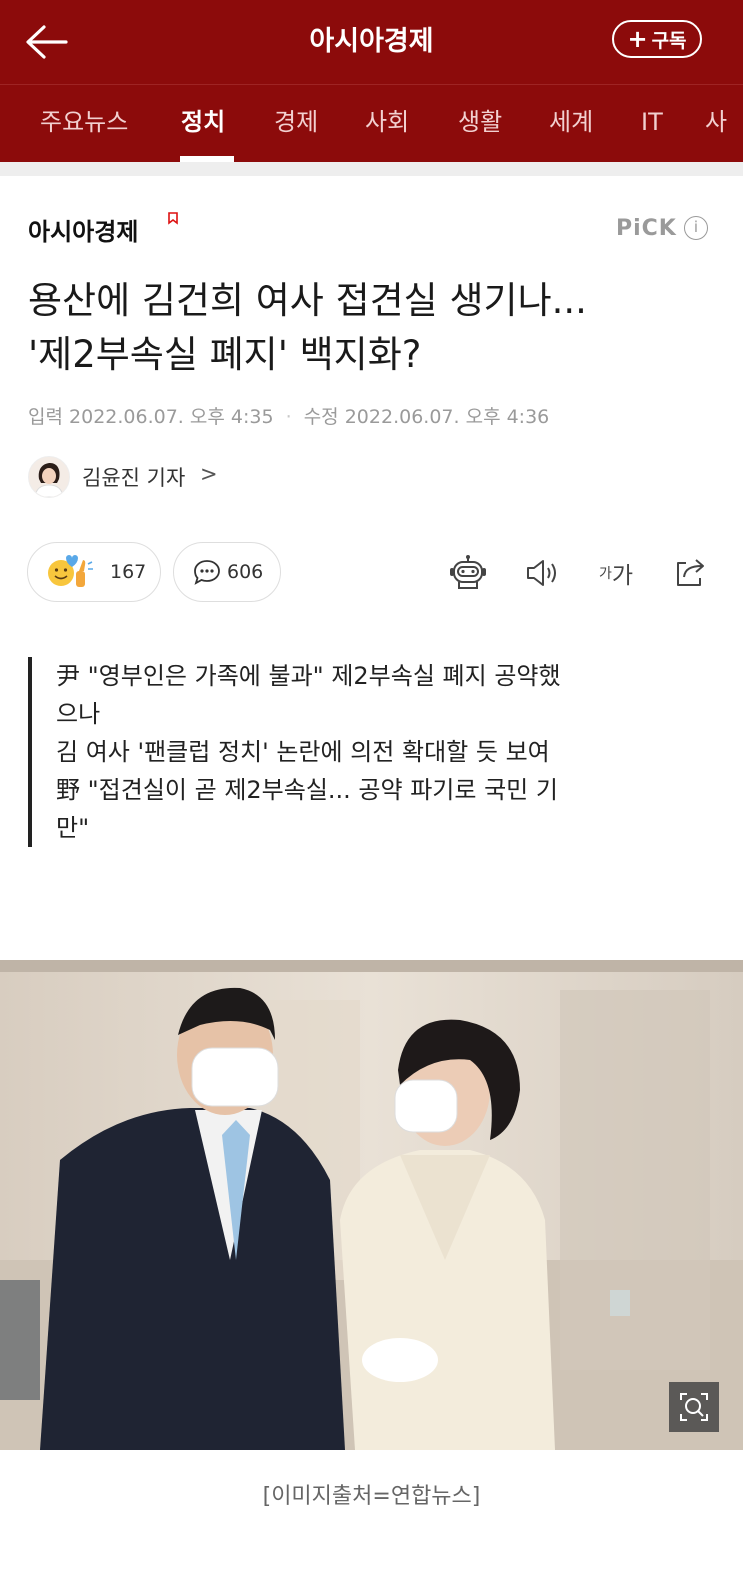 This screenshot has width=743, height=1582. What do you see at coordinates (133, 477) in the screenshot?
I see `author-name: 김윤진 기자` at bounding box center [133, 477].